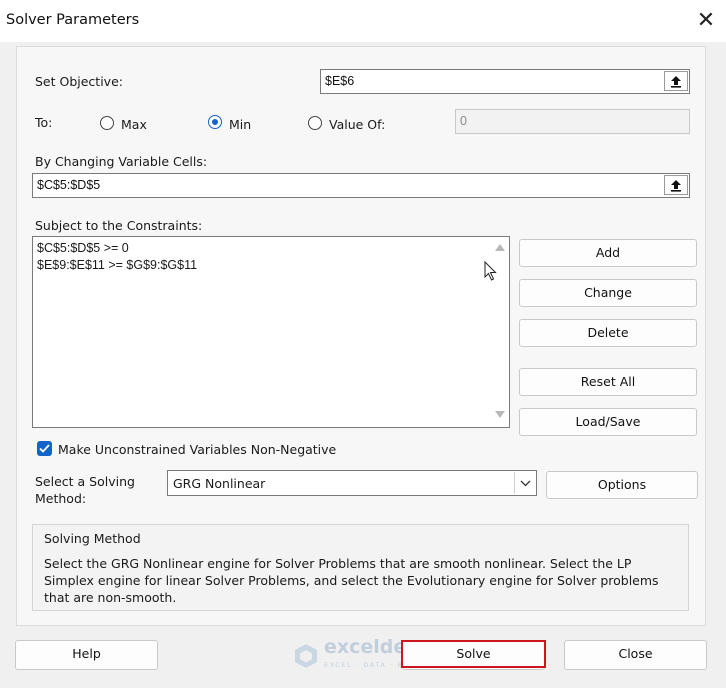  What do you see at coordinates (61, 498) in the screenshot?
I see `method-label-line2: Method:` at bounding box center [61, 498].